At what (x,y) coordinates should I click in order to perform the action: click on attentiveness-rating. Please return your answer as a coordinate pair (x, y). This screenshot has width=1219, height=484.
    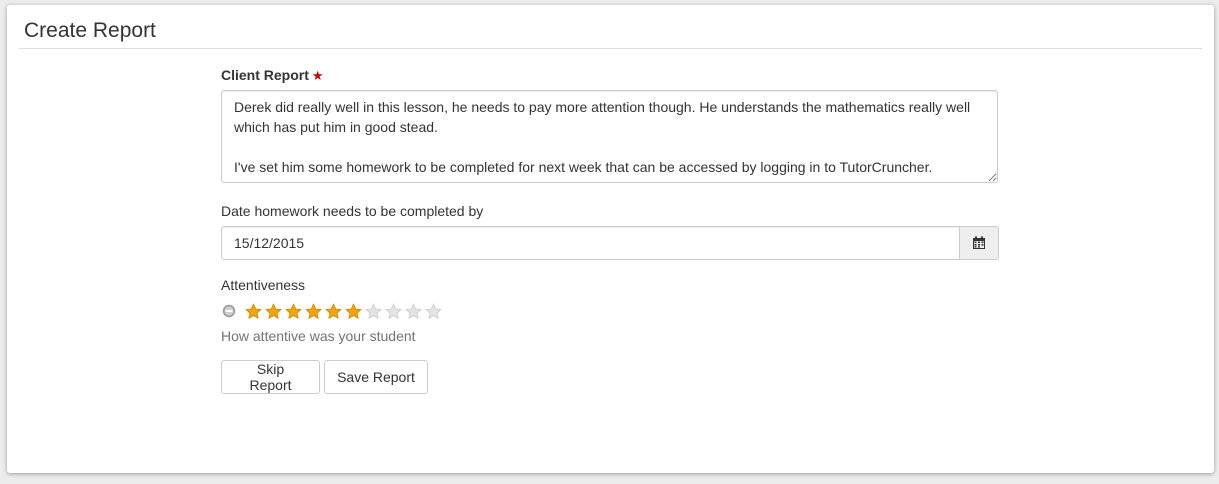
    Looking at the image, I should click on (333, 311).